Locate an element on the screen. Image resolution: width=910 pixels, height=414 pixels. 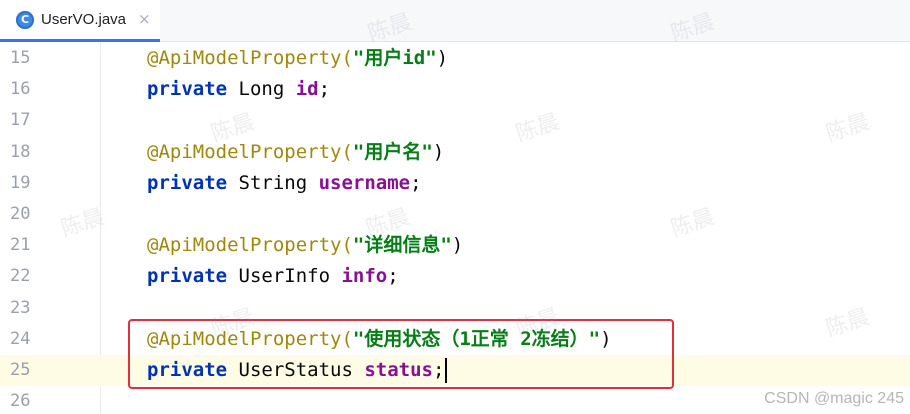
line-code: @ApiModelProperty("使用状态（1正常 2冻结）") is located at coordinates (379, 339).